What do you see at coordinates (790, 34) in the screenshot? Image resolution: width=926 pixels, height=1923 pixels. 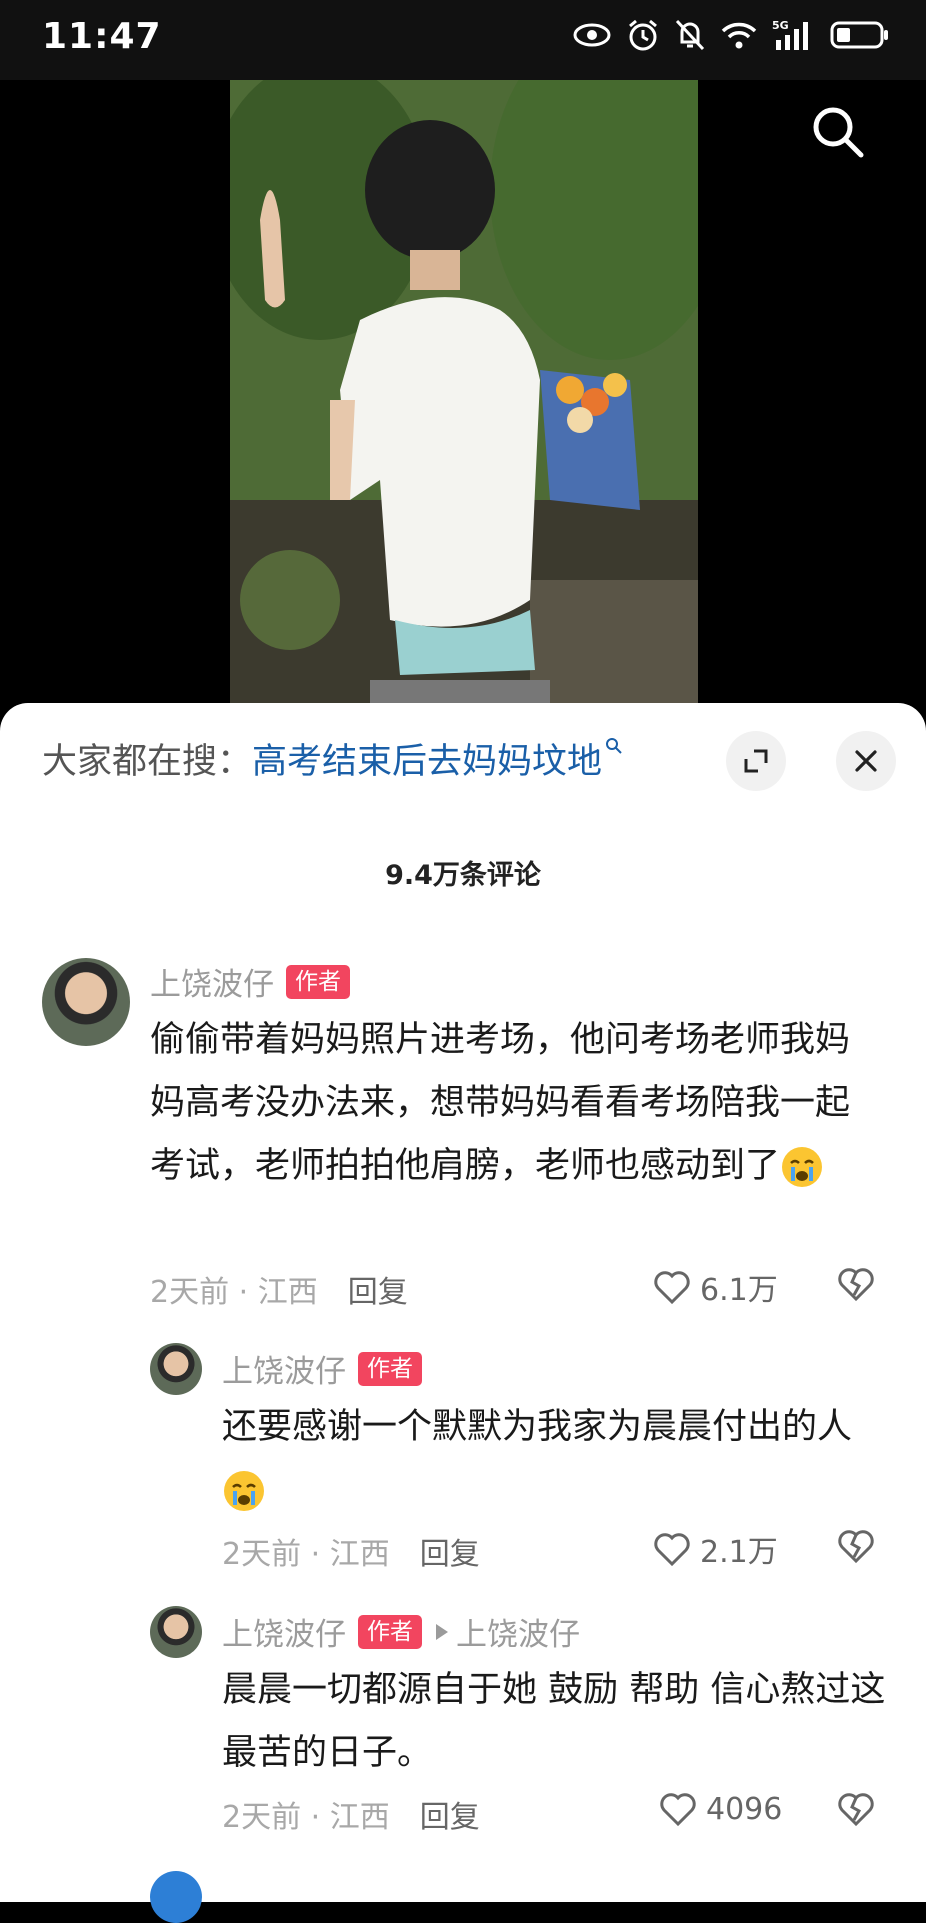 I see `signal-icon: 5G` at bounding box center [790, 34].